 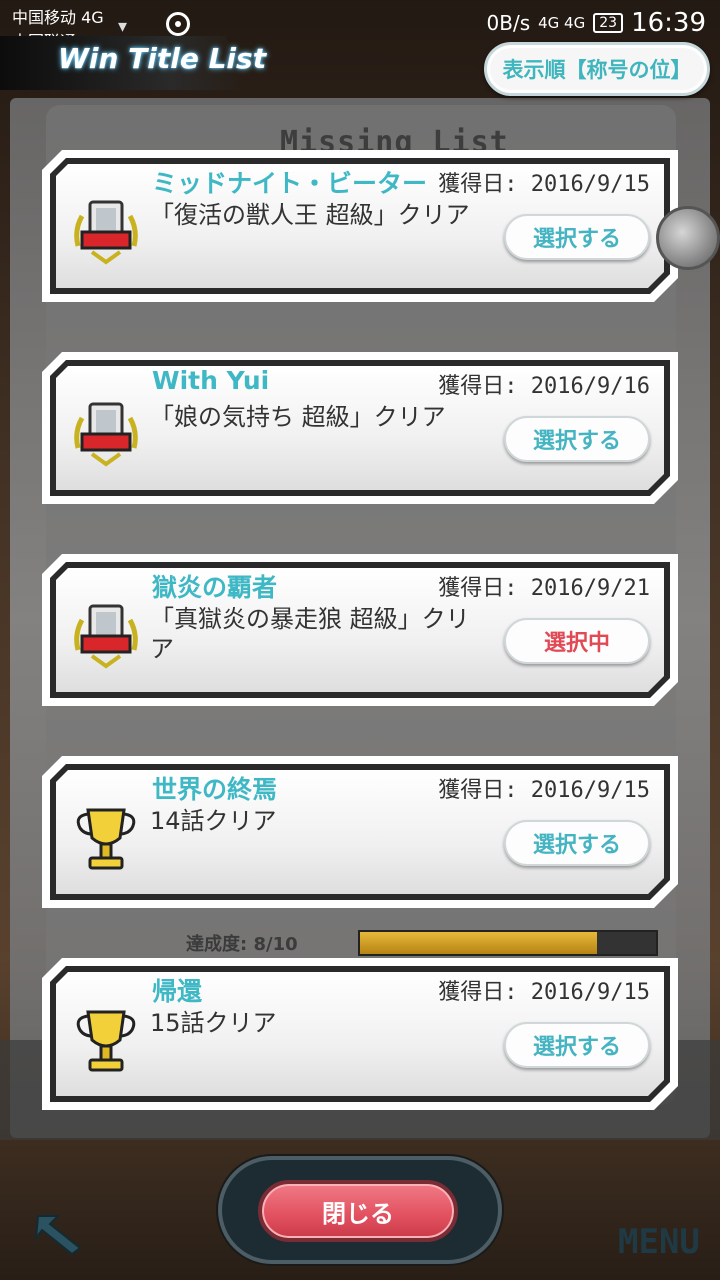 What do you see at coordinates (310, 215) in the screenshot?
I see `title-condition: 「復活の獣人王 超級」クリア` at bounding box center [310, 215].